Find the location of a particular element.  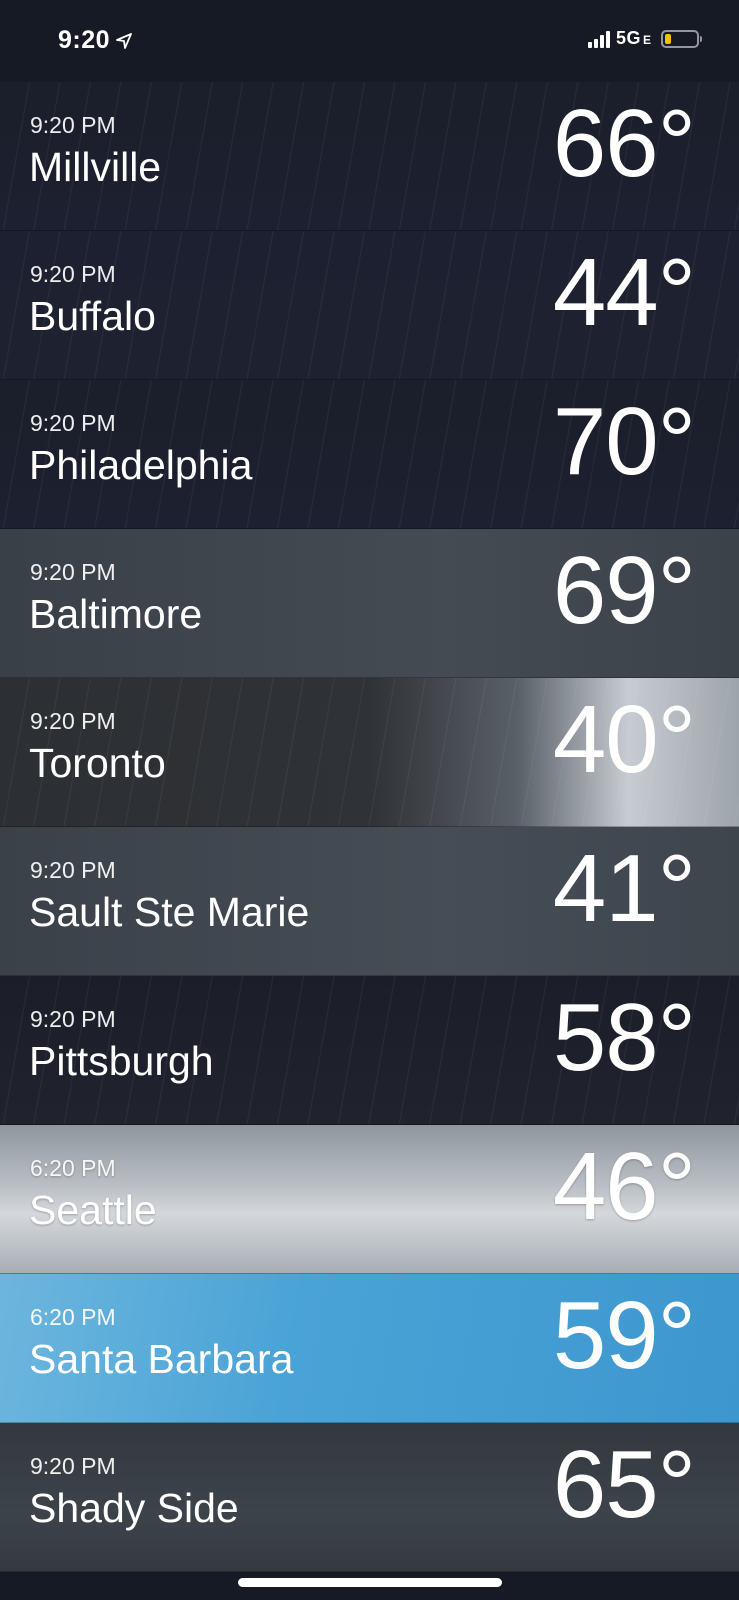

city-name: Seattle is located at coordinates (93, 1210).